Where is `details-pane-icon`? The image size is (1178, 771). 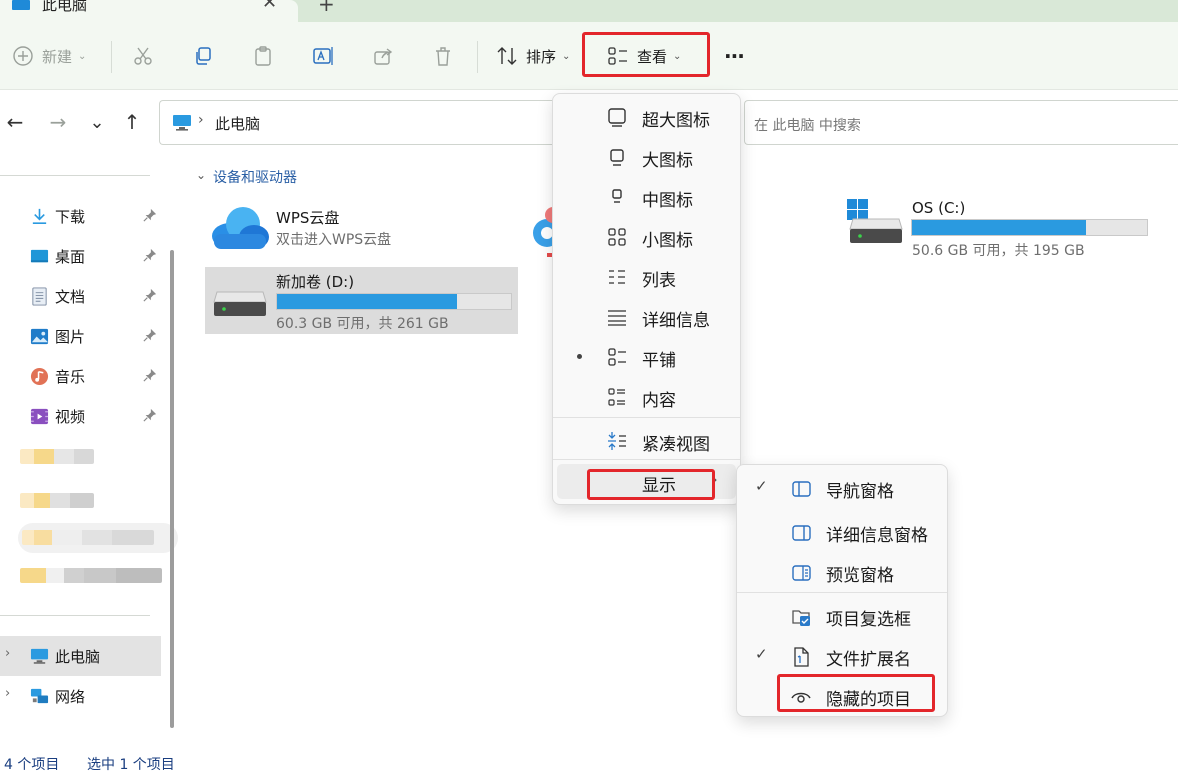
details-pane-icon is located at coordinates (801, 533).